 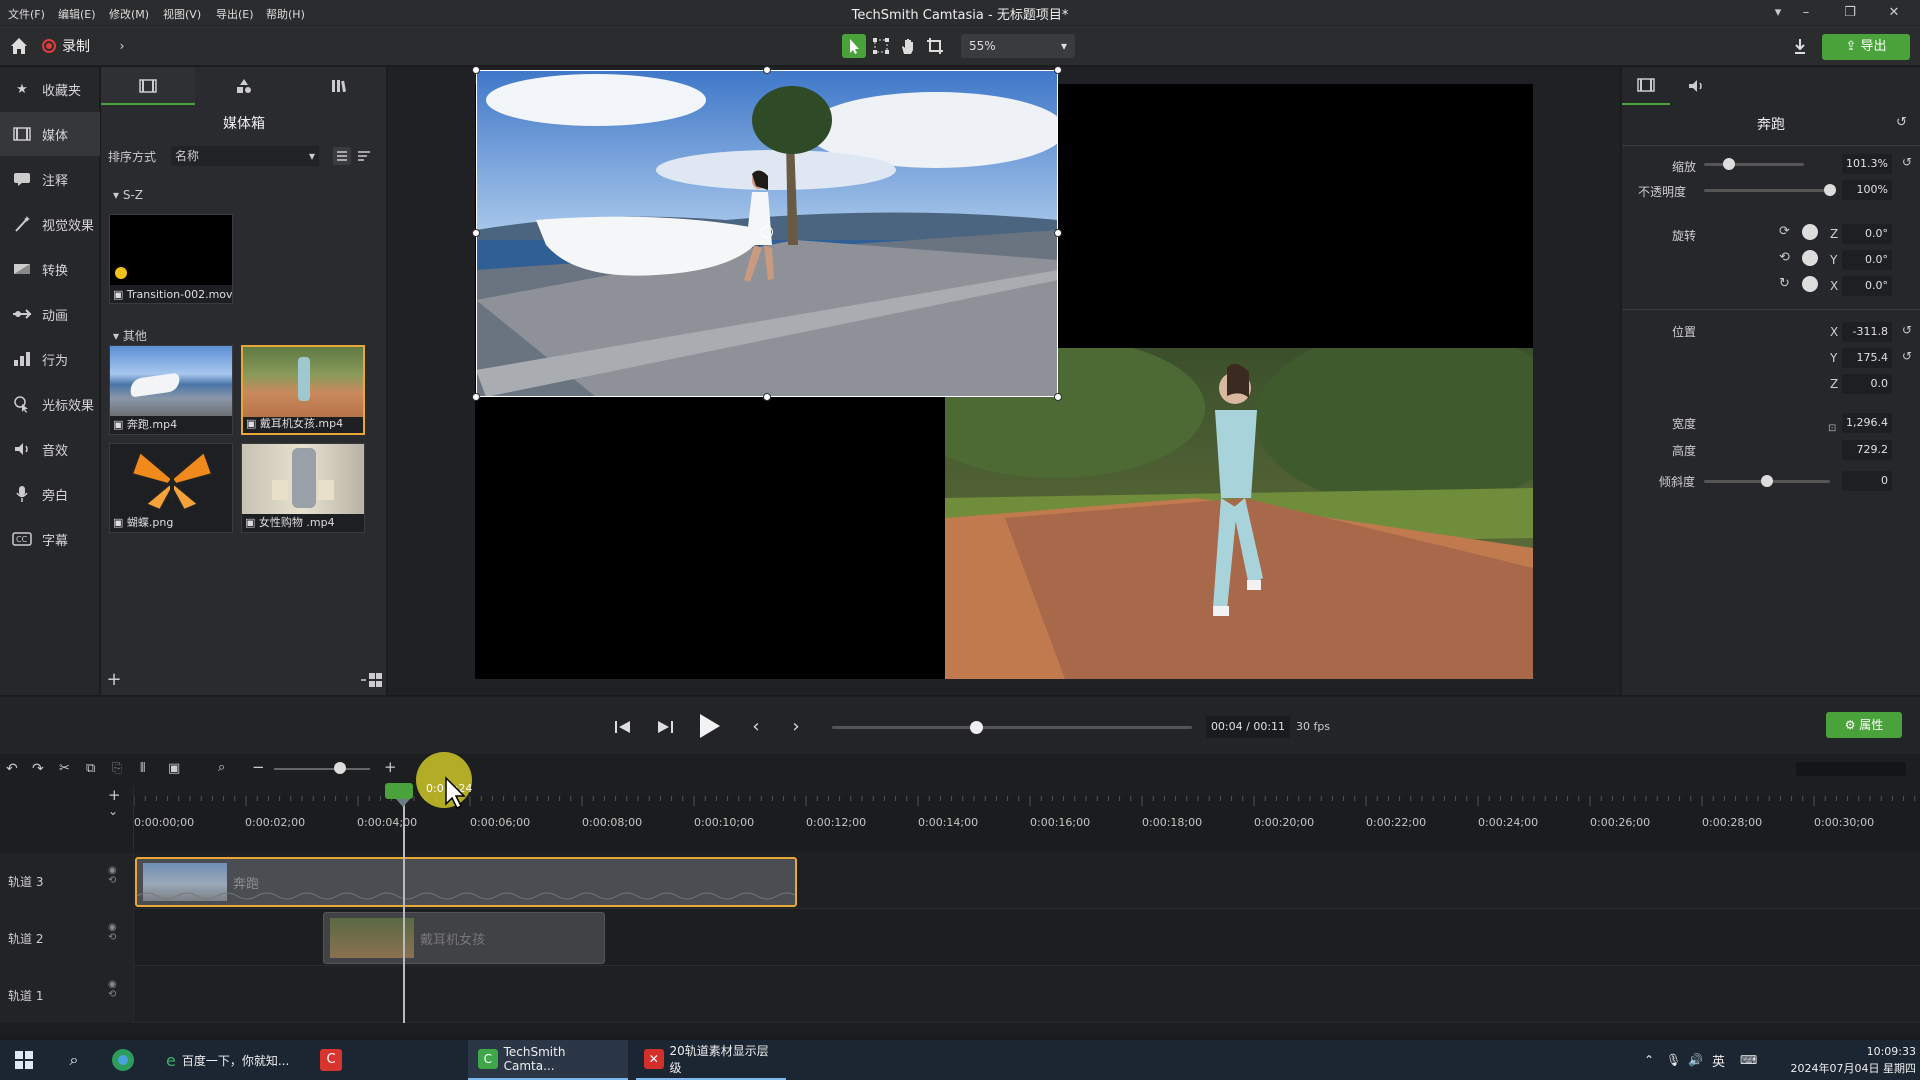 I want to click on export-button: ⇪ 导出, so click(x=1866, y=47).